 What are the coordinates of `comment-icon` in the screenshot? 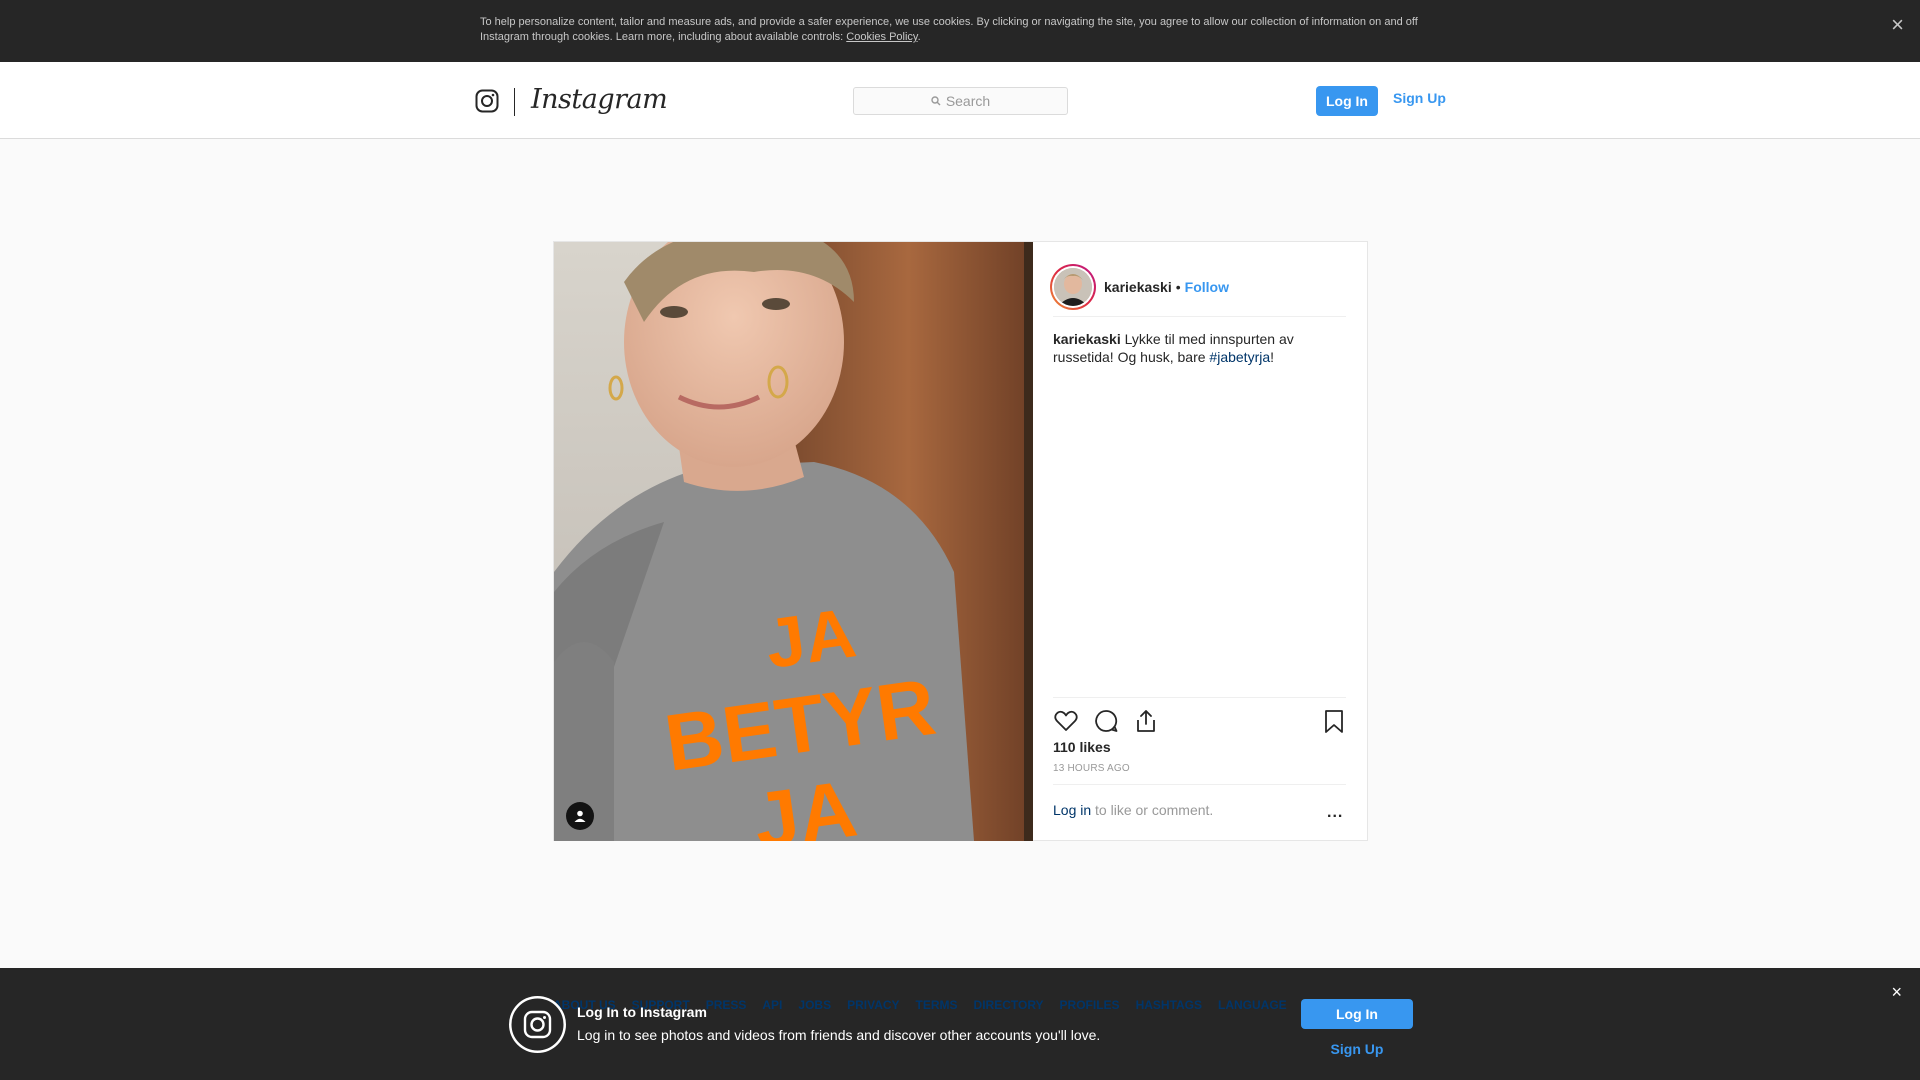 It's located at (1106, 721).